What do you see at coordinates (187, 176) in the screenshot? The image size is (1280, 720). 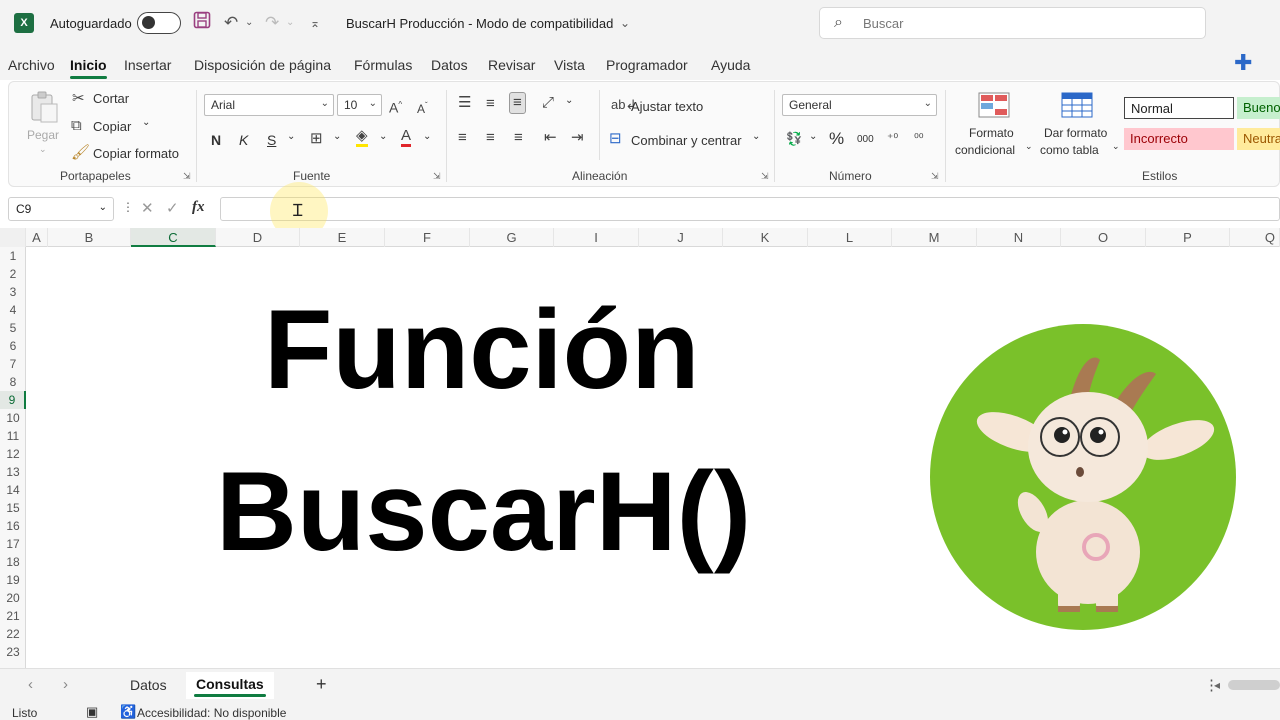 I see `clipboard-launcher-icon: ⇲` at bounding box center [187, 176].